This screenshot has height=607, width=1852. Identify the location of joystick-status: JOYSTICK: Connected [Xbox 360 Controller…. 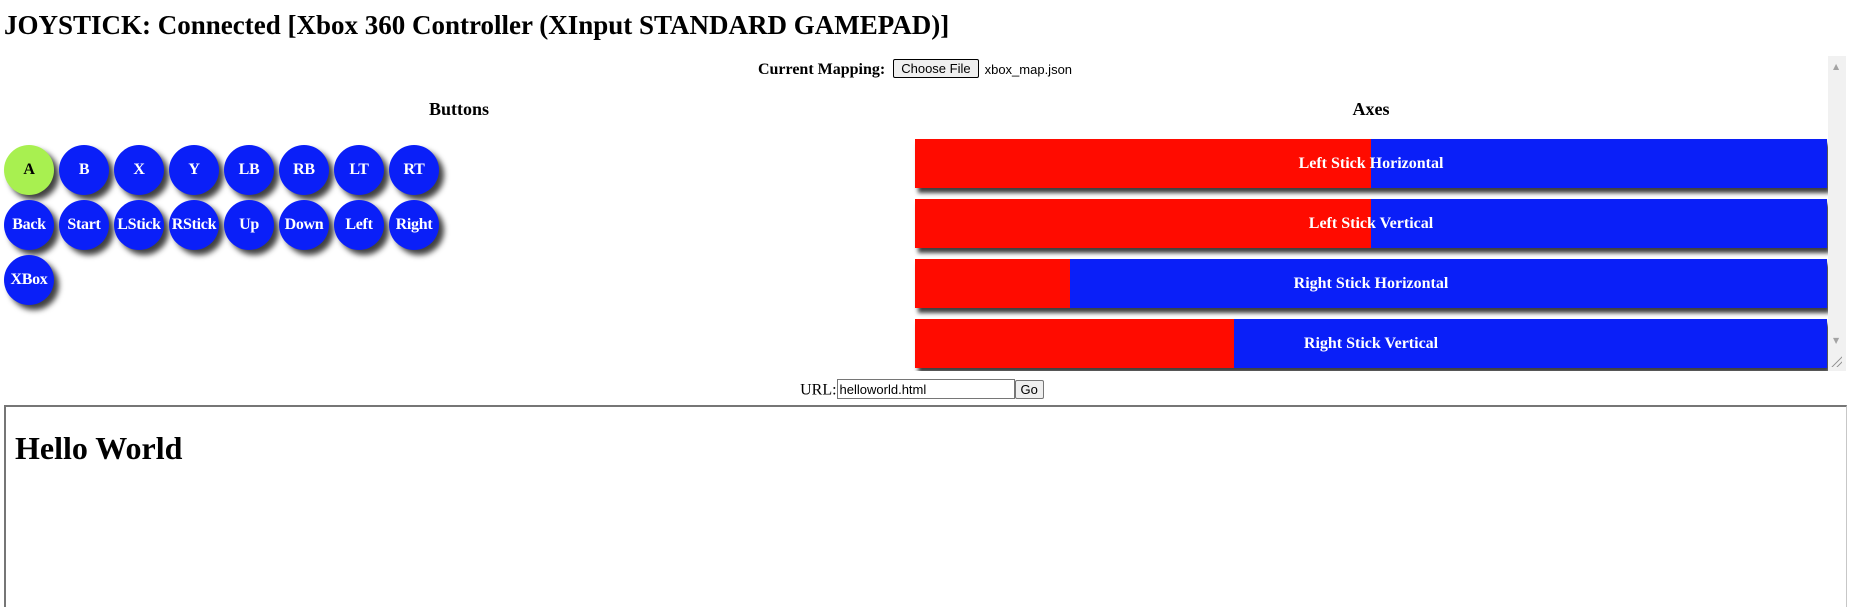
(477, 25).